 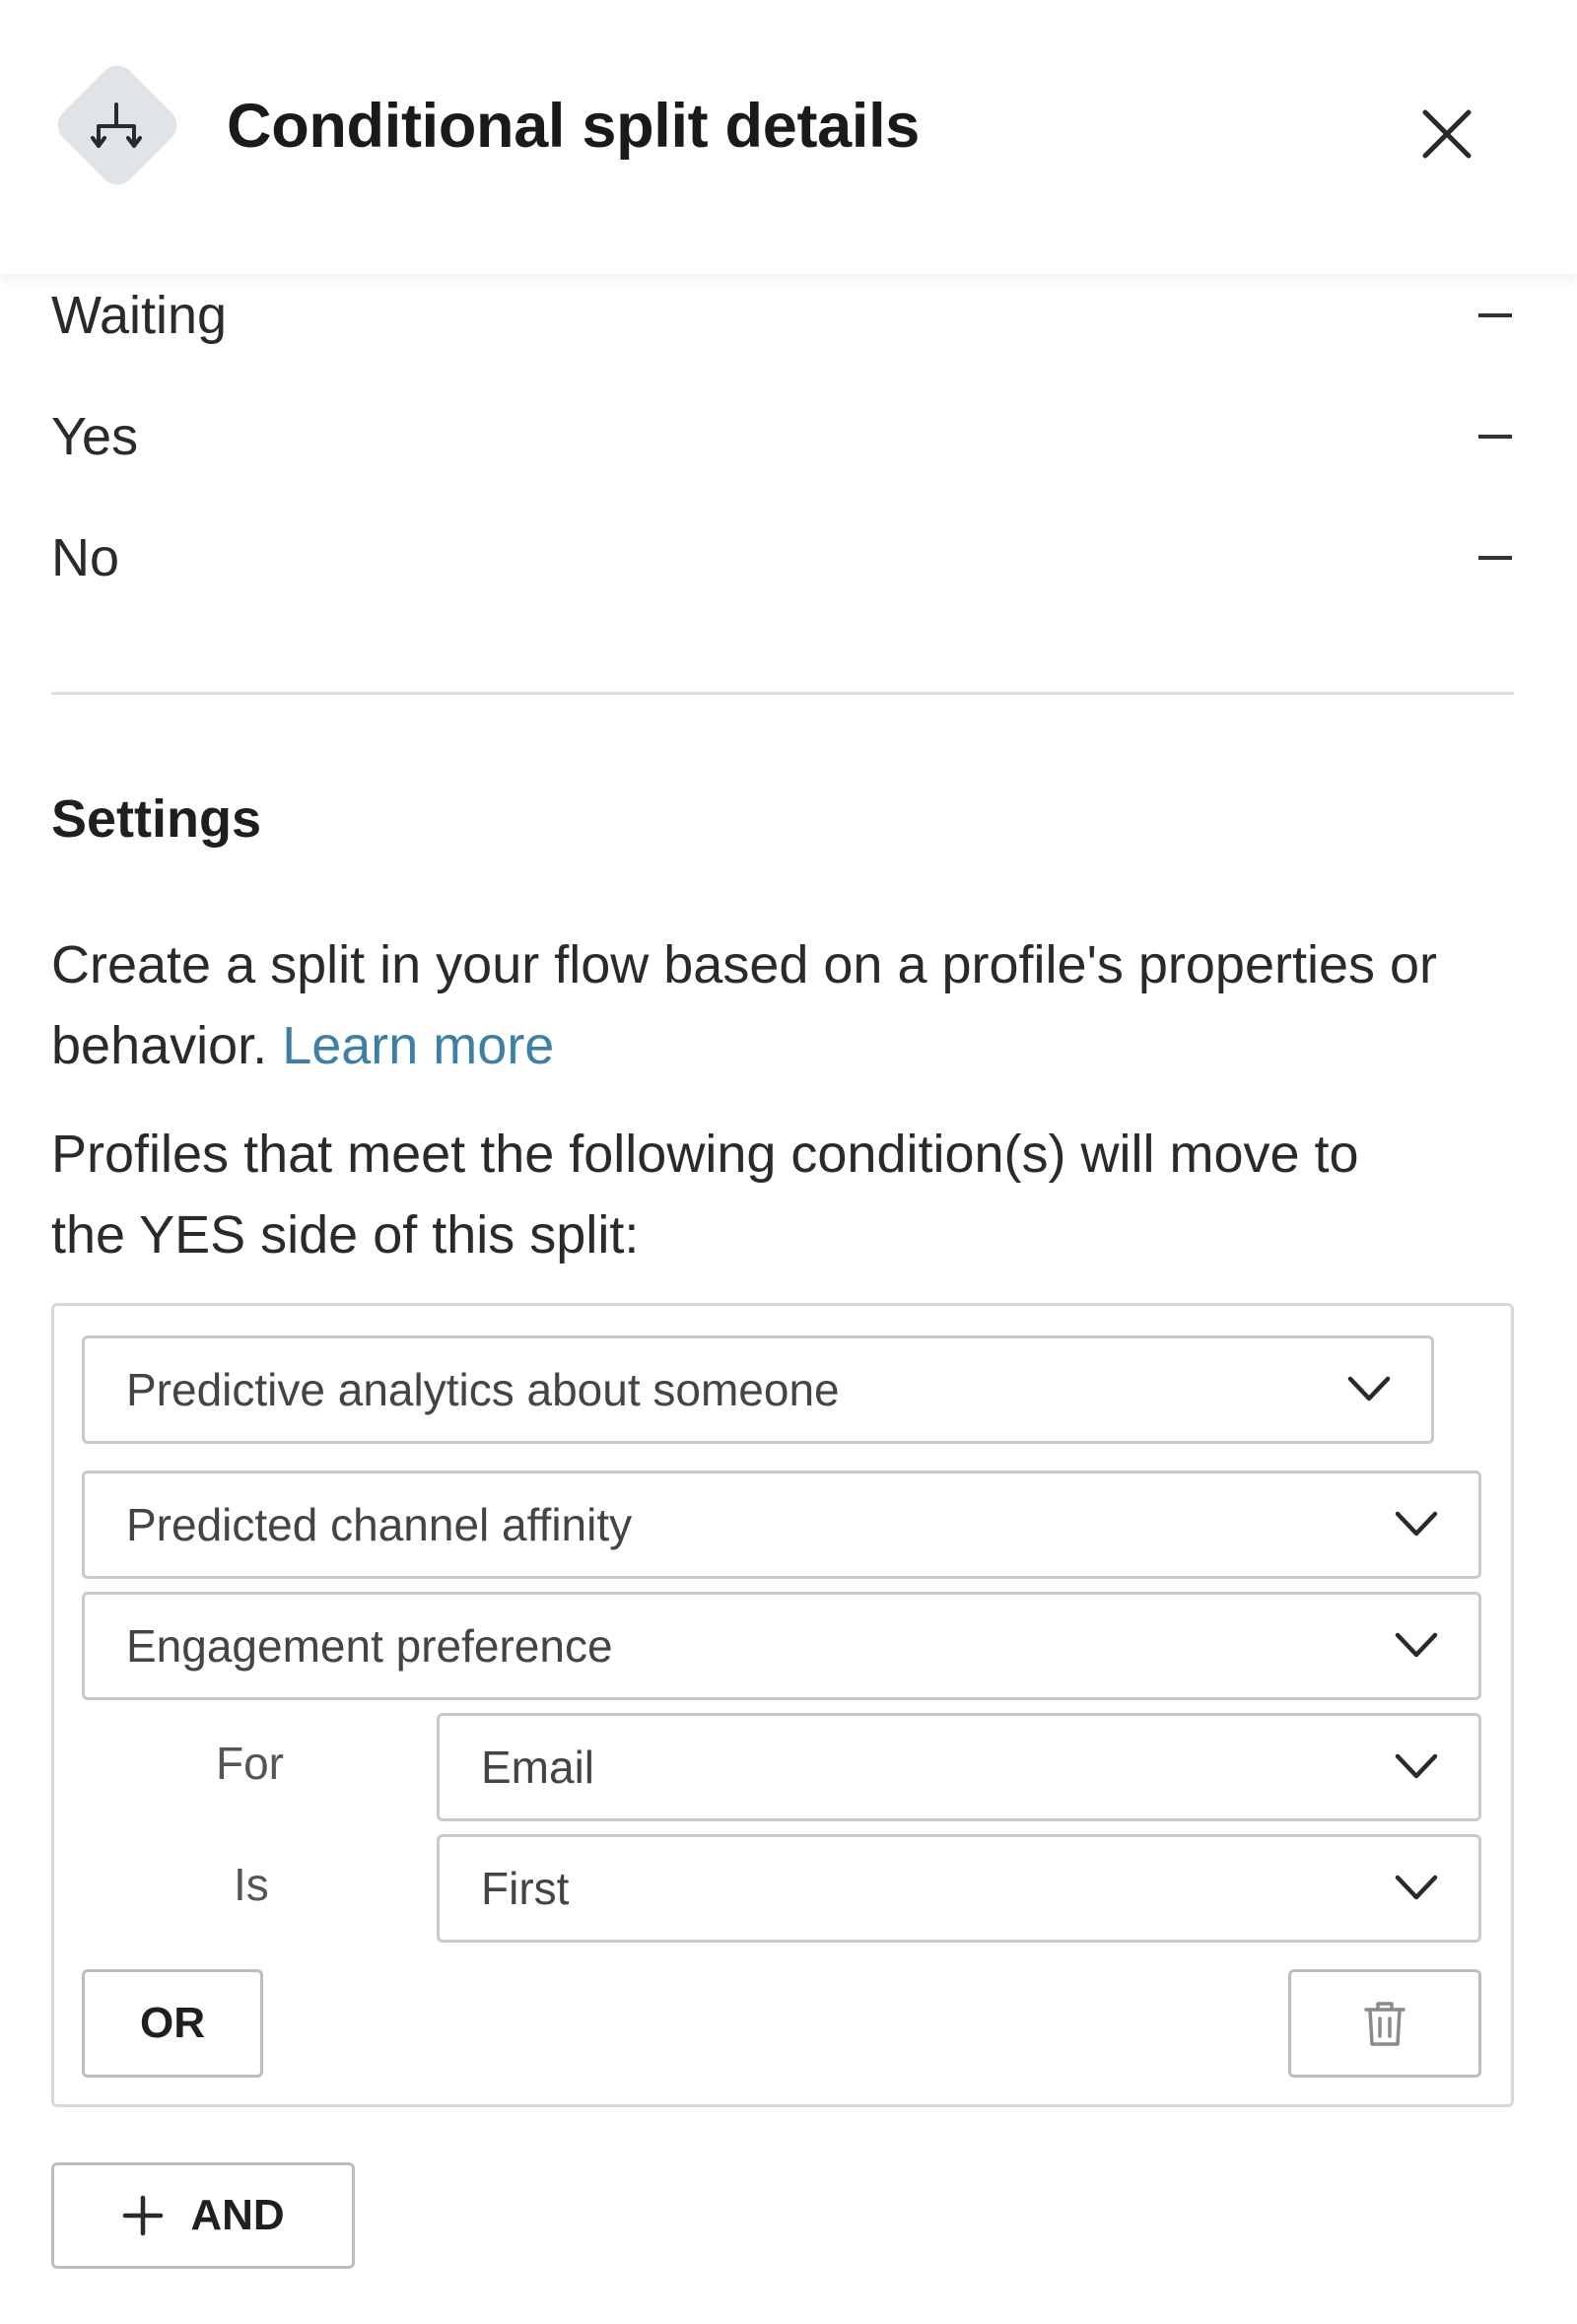 I want to click on for-label: For, so click(x=250, y=1764).